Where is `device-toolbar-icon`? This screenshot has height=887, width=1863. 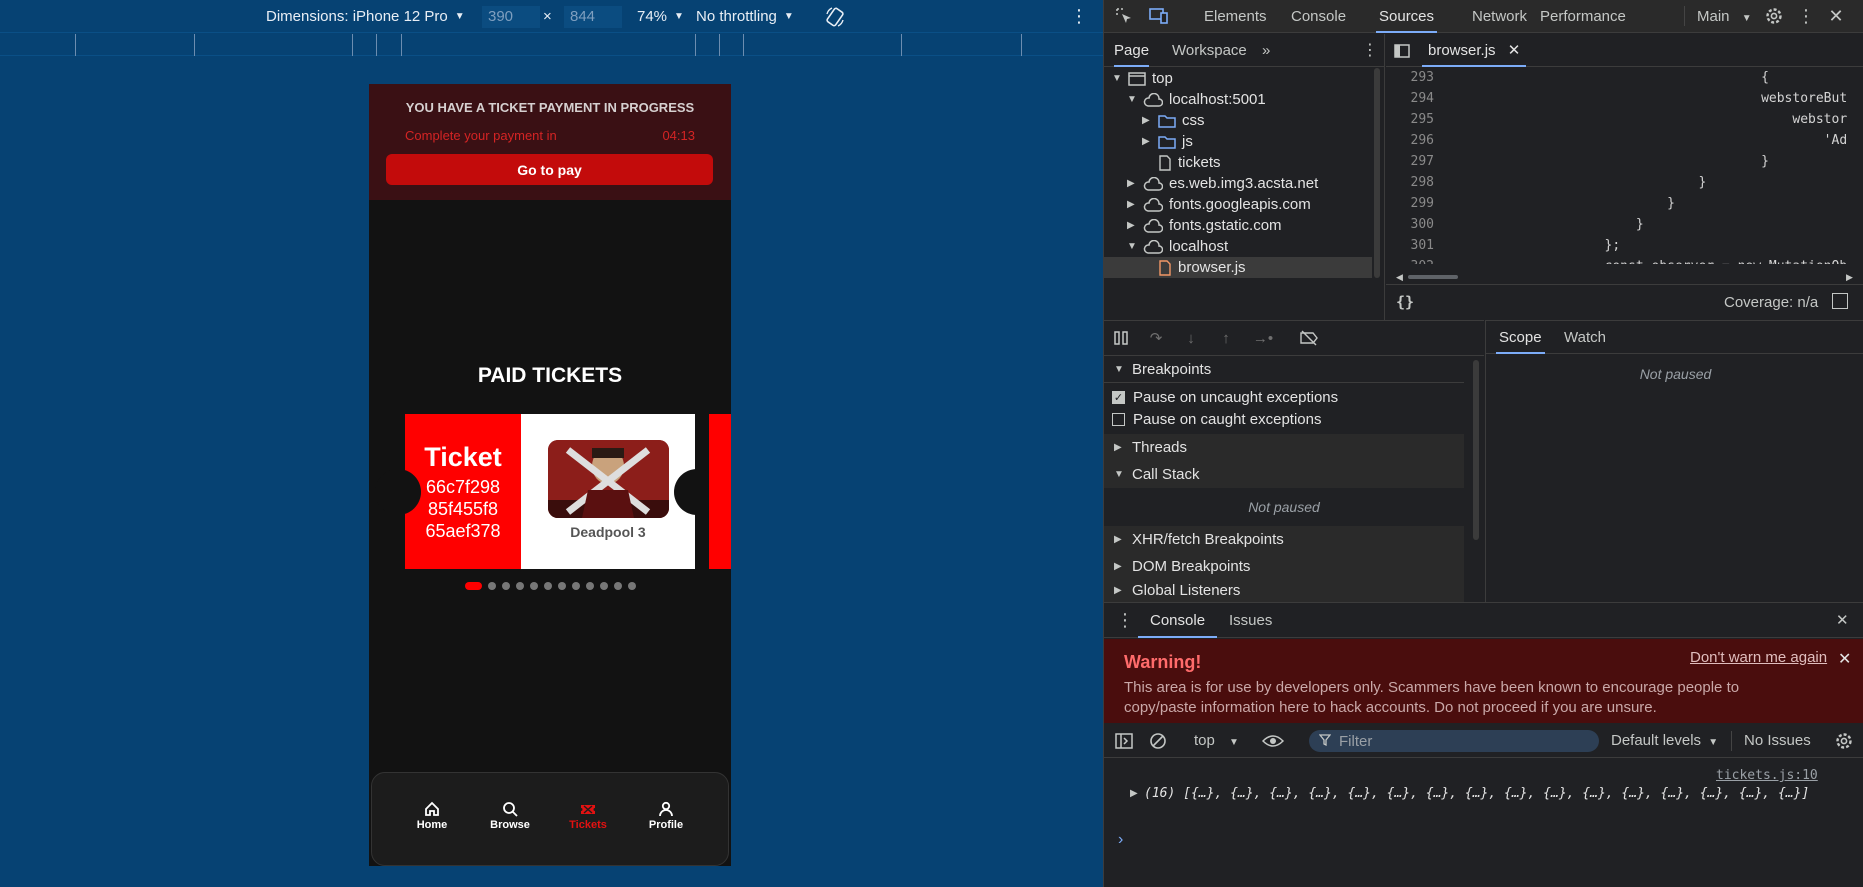 device-toolbar-icon is located at coordinates (1159, 16).